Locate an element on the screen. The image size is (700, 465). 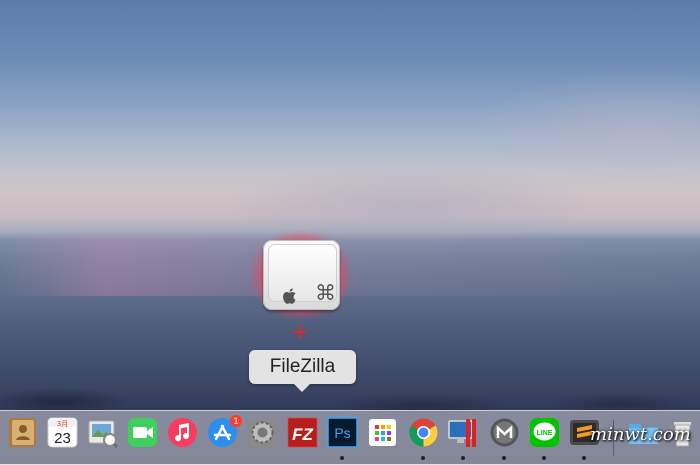
calendar-month: 3月 is located at coordinates (62, 424).